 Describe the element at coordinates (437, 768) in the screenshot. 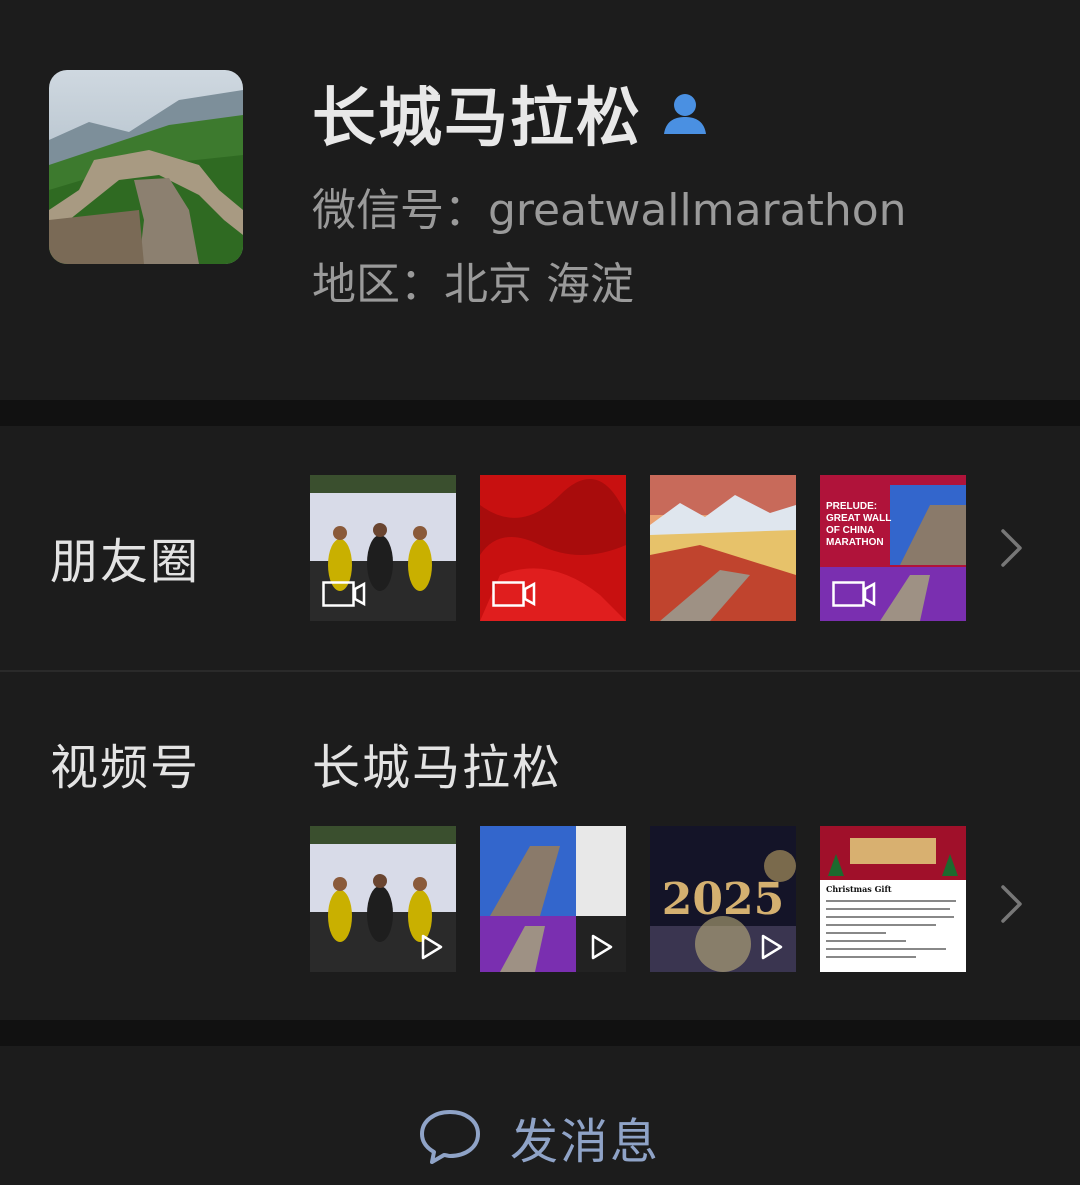

I see `channel-name: 长城马拉松` at that location.